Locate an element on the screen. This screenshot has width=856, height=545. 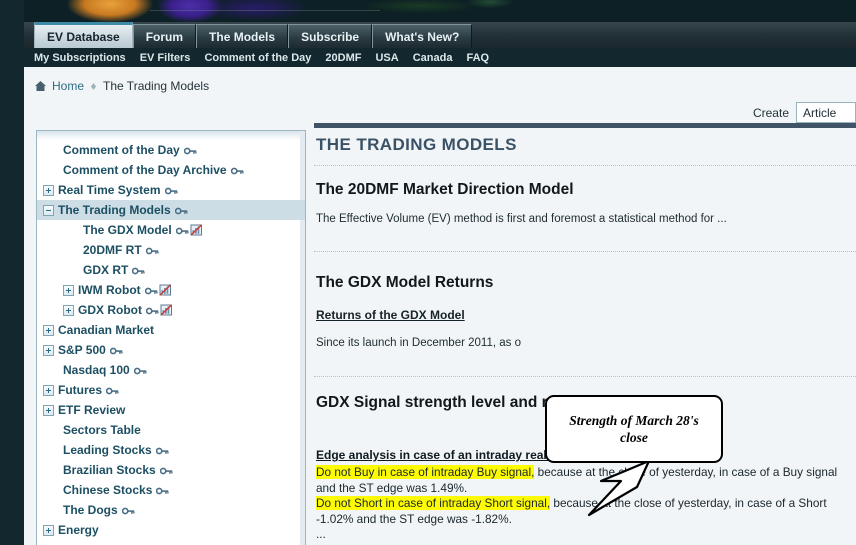
sidebar-item-the-dogs: The Dogs is located at coordinates (171, 510).